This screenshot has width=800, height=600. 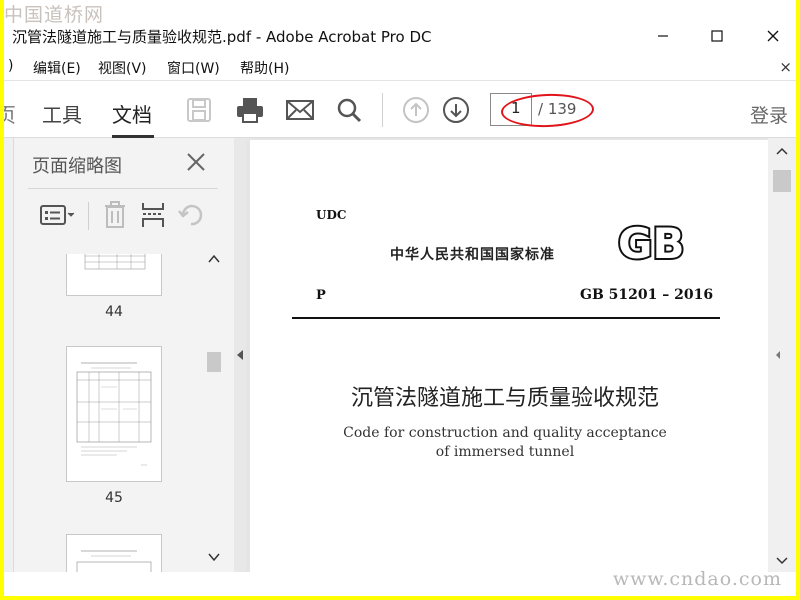 I want to click on tab-tools: 工具, so click(x=62, y=113).